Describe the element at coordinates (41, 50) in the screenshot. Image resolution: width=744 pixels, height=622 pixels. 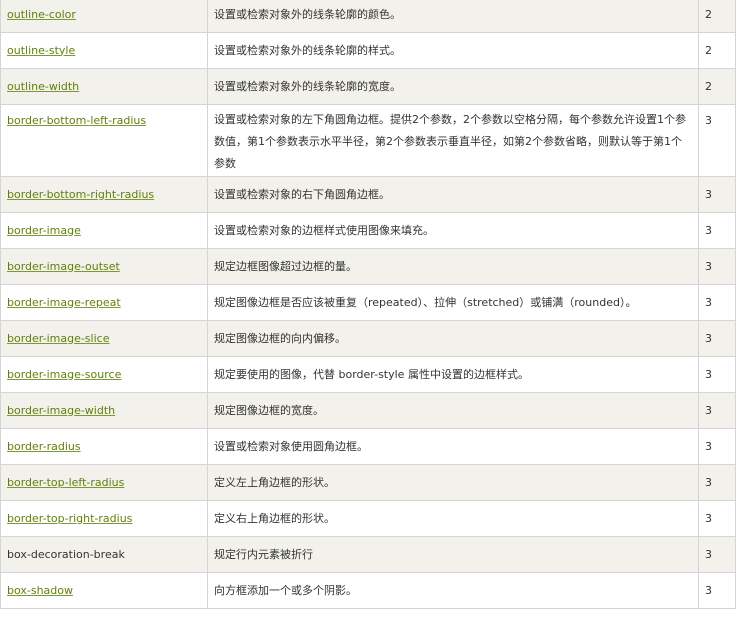
I see `property-link: outline-style` at that location.